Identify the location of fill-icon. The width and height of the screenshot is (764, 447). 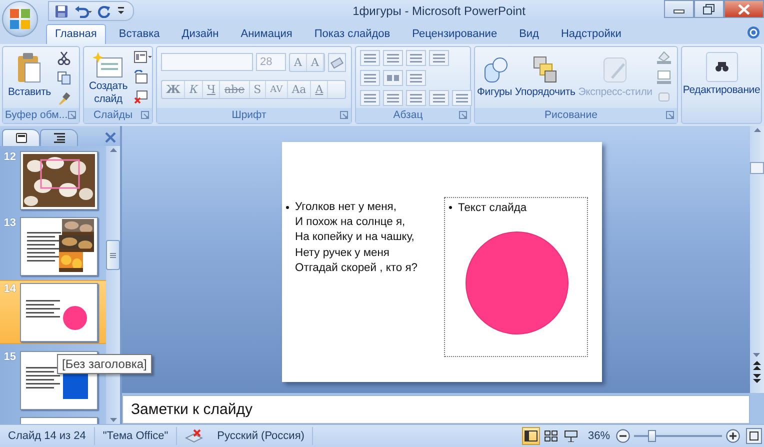
(664, 57).